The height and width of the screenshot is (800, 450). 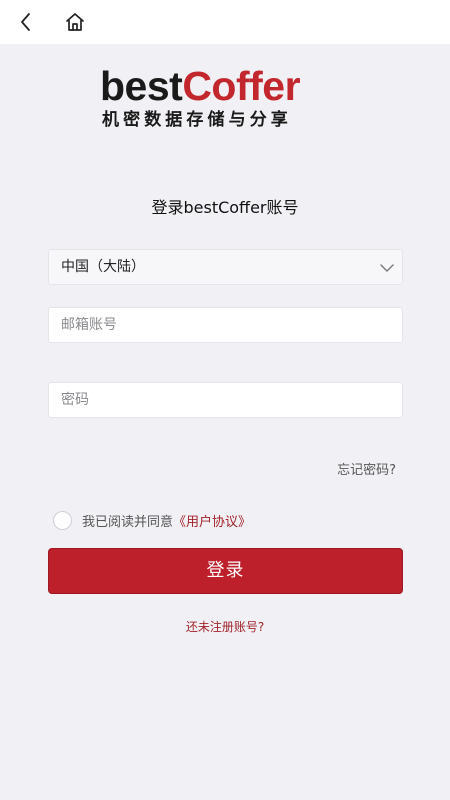 What do you see at coordinates (225, 22) in the screenshot?
I see `top-nav-bar` at bounding box center [225, 22].